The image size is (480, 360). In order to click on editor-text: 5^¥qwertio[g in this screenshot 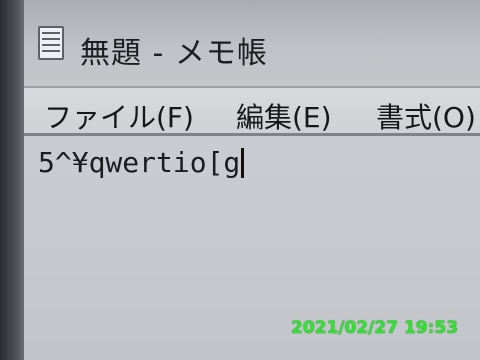, I will do `click(139, 162)`.